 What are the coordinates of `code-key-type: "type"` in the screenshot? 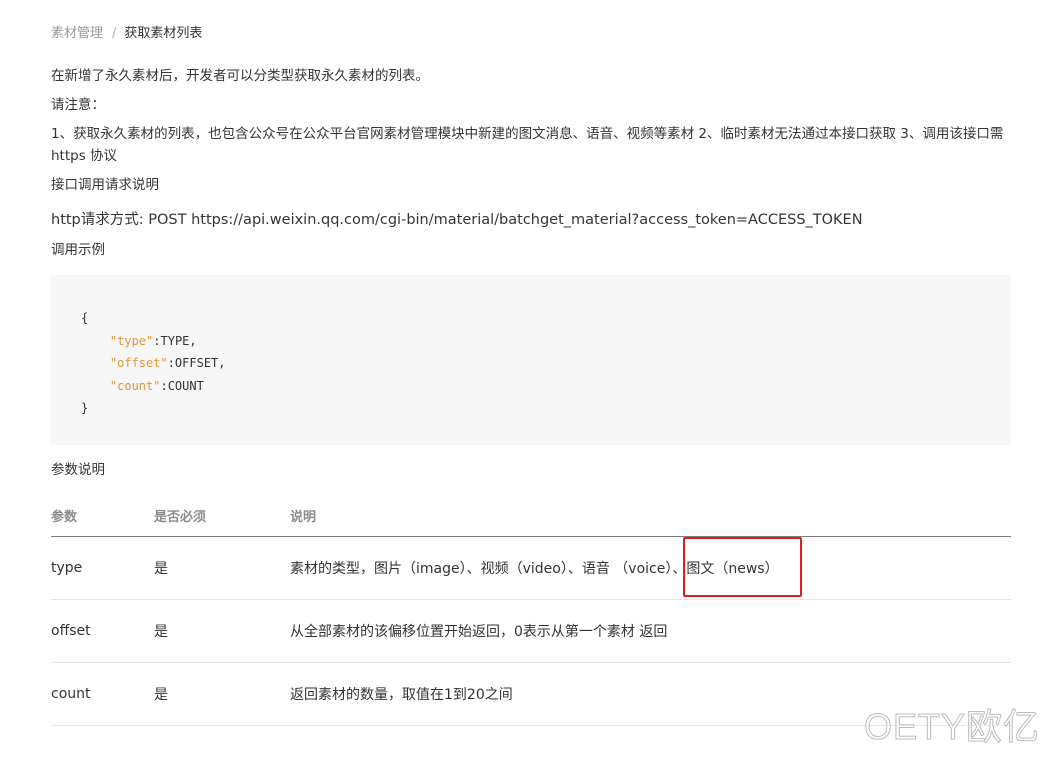 It's located at (131, 340).